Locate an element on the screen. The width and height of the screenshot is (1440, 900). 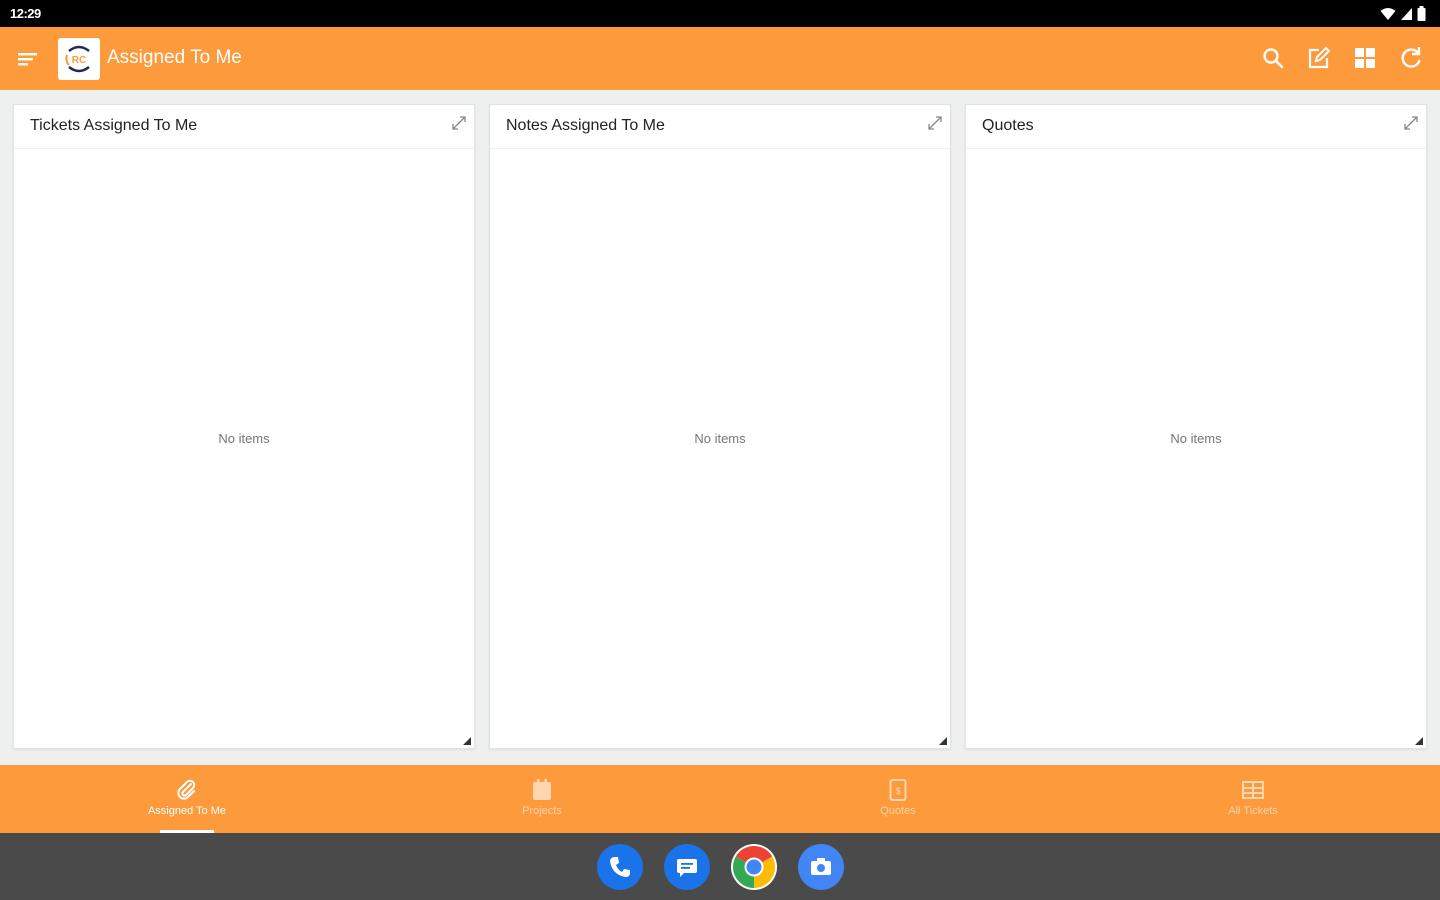
nav-assigned-to-me: Assigned To Me is located at coordinates (187, 799).